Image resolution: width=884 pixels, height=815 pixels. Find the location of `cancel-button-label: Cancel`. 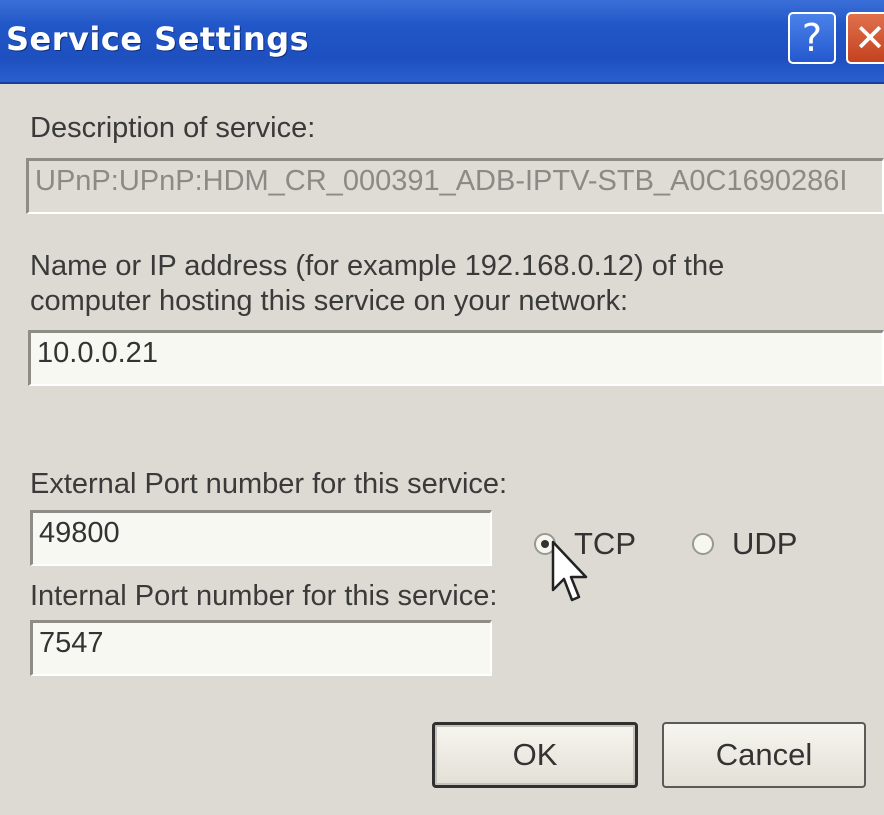

cancel-button-label: Cancel is located at coordinates (764, 754).